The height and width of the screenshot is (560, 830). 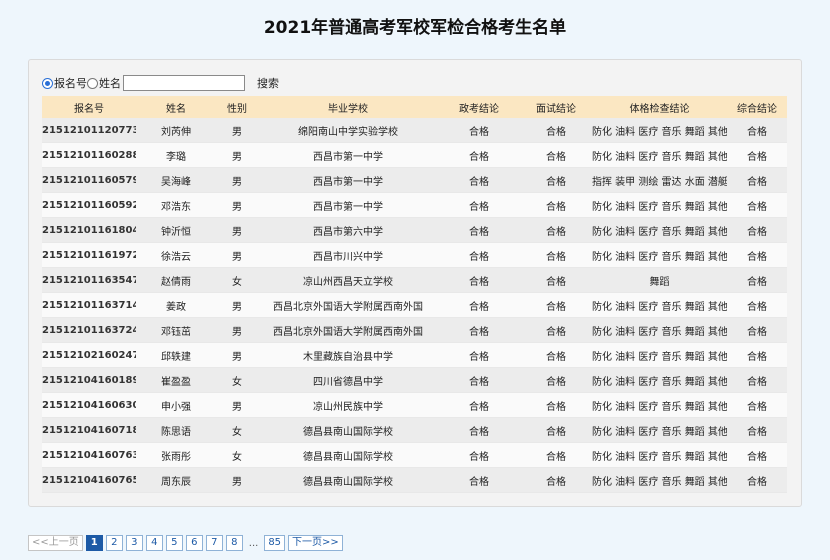 I want to click on page-button-1: 1, so click(x=94, y=543).